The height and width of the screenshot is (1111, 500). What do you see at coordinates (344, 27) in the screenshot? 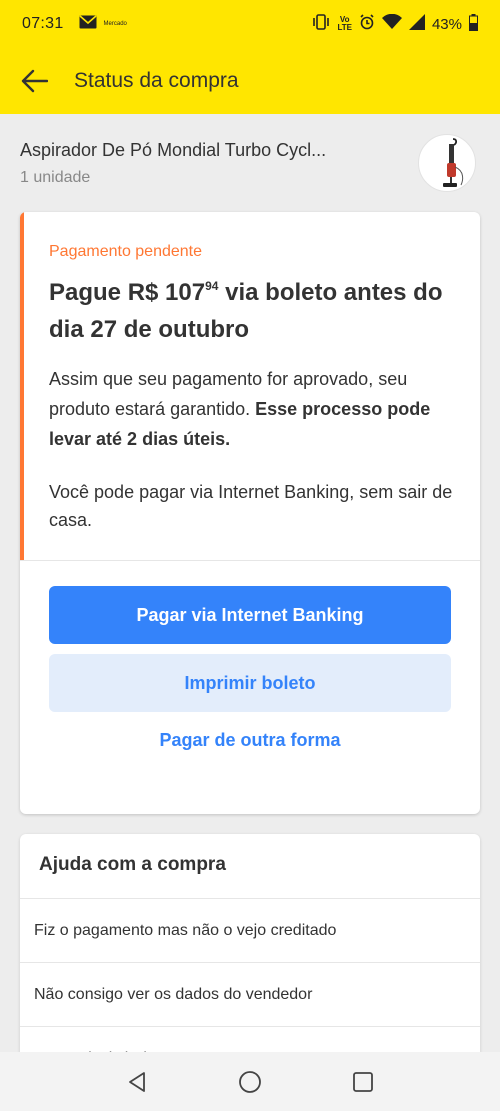
I see `volte-bottom: LTE` at bounding box center [344, 27].